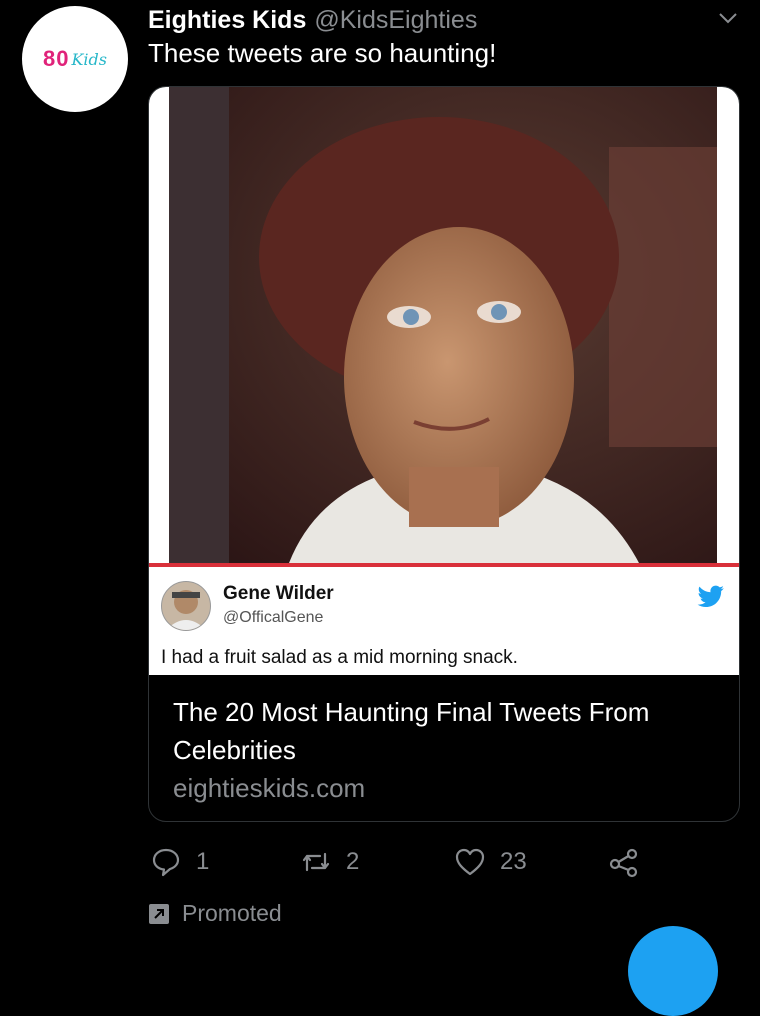 The height and width of the screenshot is (1016, 760). I want to click on tweet-header: Eighties Kids @KidsEighties, so click(444, 20).